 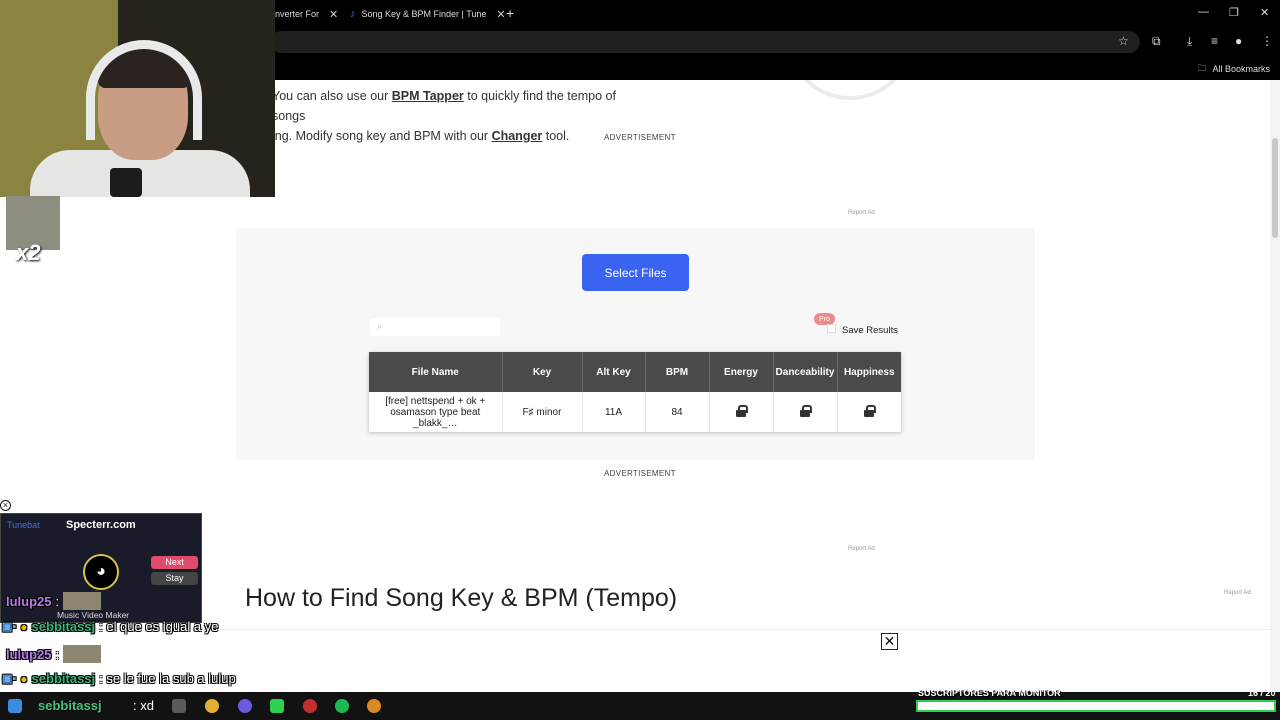 I want to click on cell-alt-key: 11A, so click(x=614, y=412).